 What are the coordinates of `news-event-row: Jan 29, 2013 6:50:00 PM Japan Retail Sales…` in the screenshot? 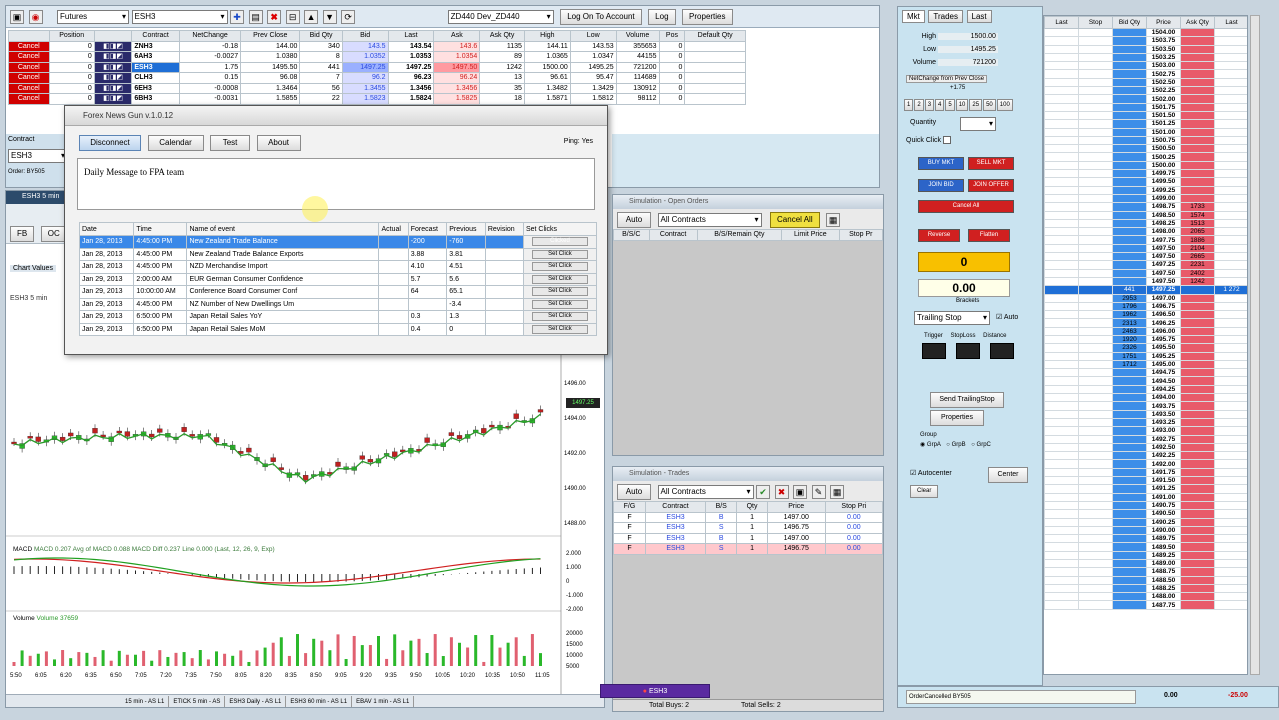 It's located at (338, 329).